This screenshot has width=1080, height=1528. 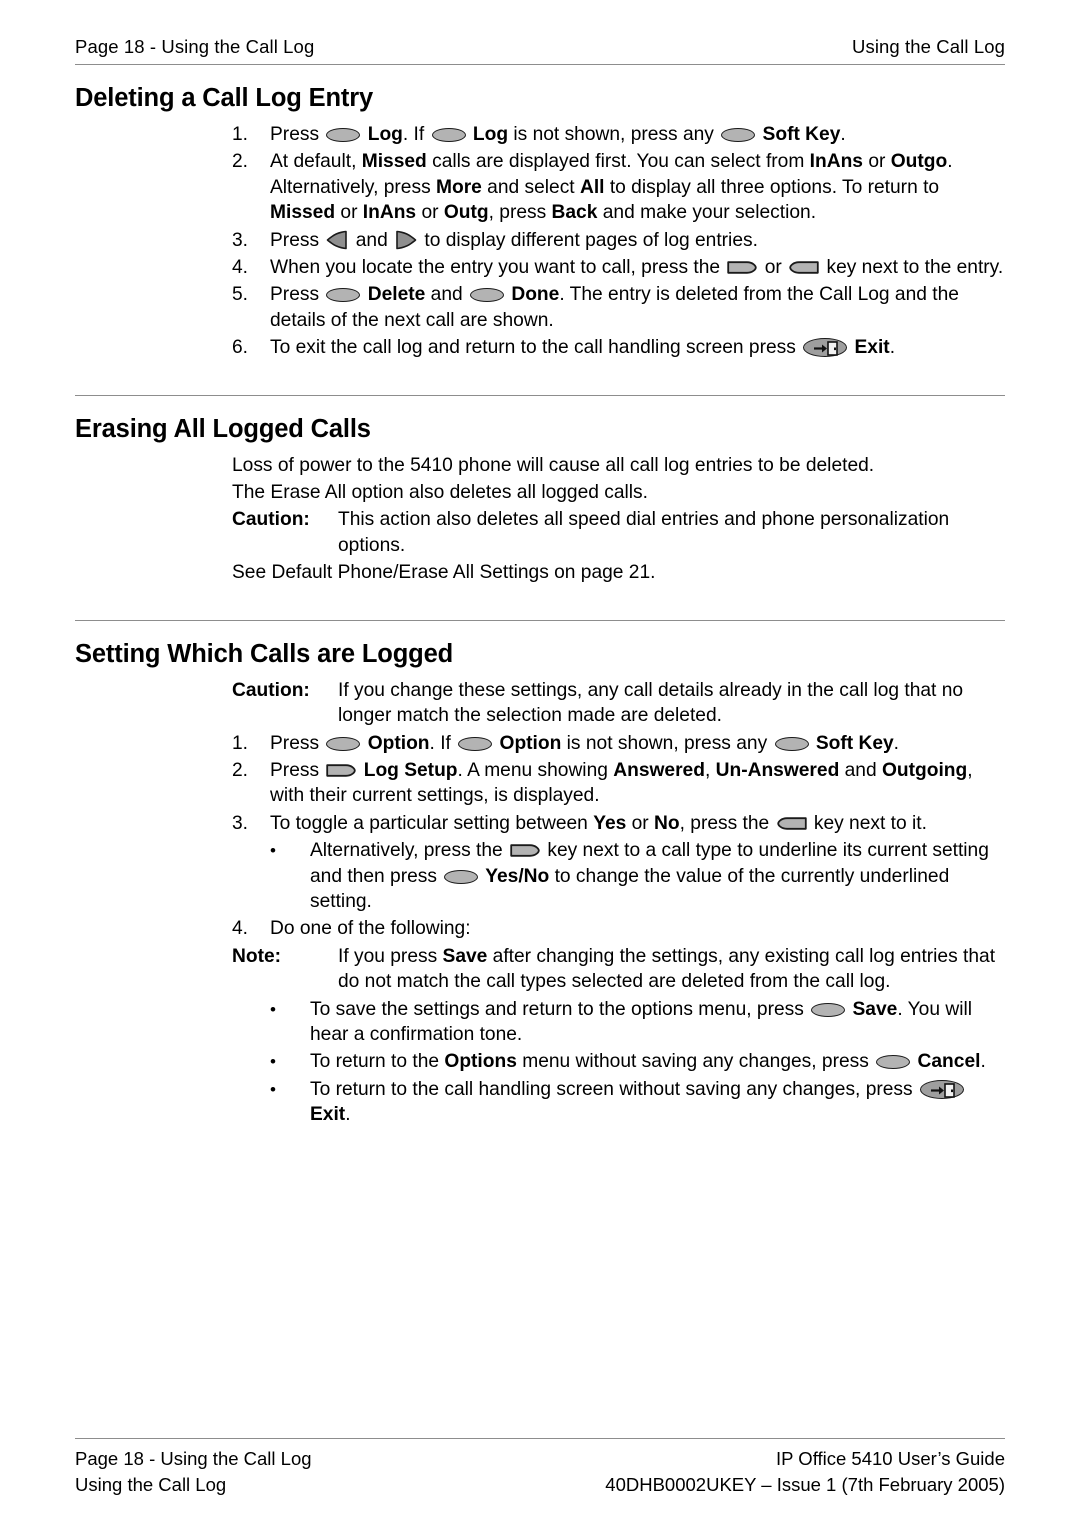 What do you see at coordinates (394, 162) in the screenshot?
I see `emphasis-text: Missed` at bounding box center [394, 162].